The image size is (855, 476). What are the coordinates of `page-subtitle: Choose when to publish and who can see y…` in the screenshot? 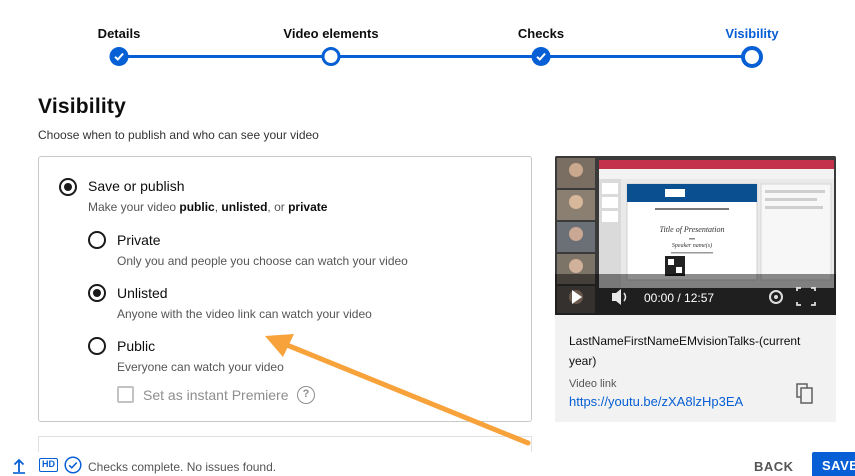 It's located at (178, 135).